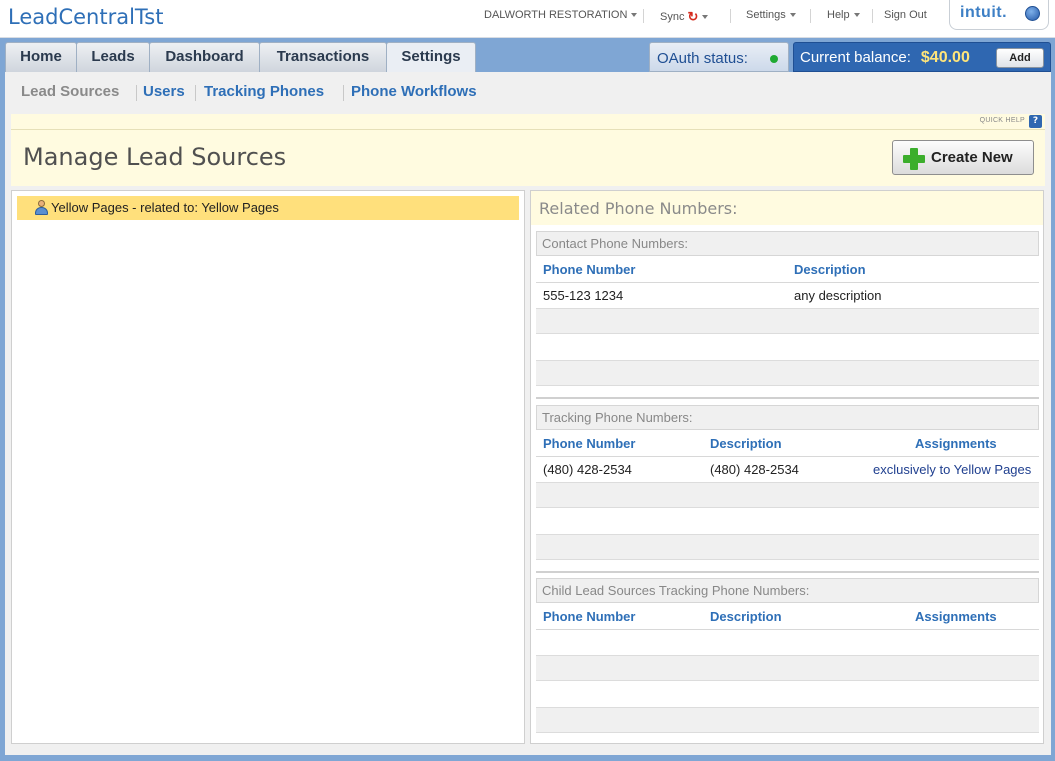 The width and height of the screenshot is (1055, 761). What do you see at coordinates (754, 469) in the screenshot?
I see `description-cell: (480) 428-2534` at bounding box center [754, 469].